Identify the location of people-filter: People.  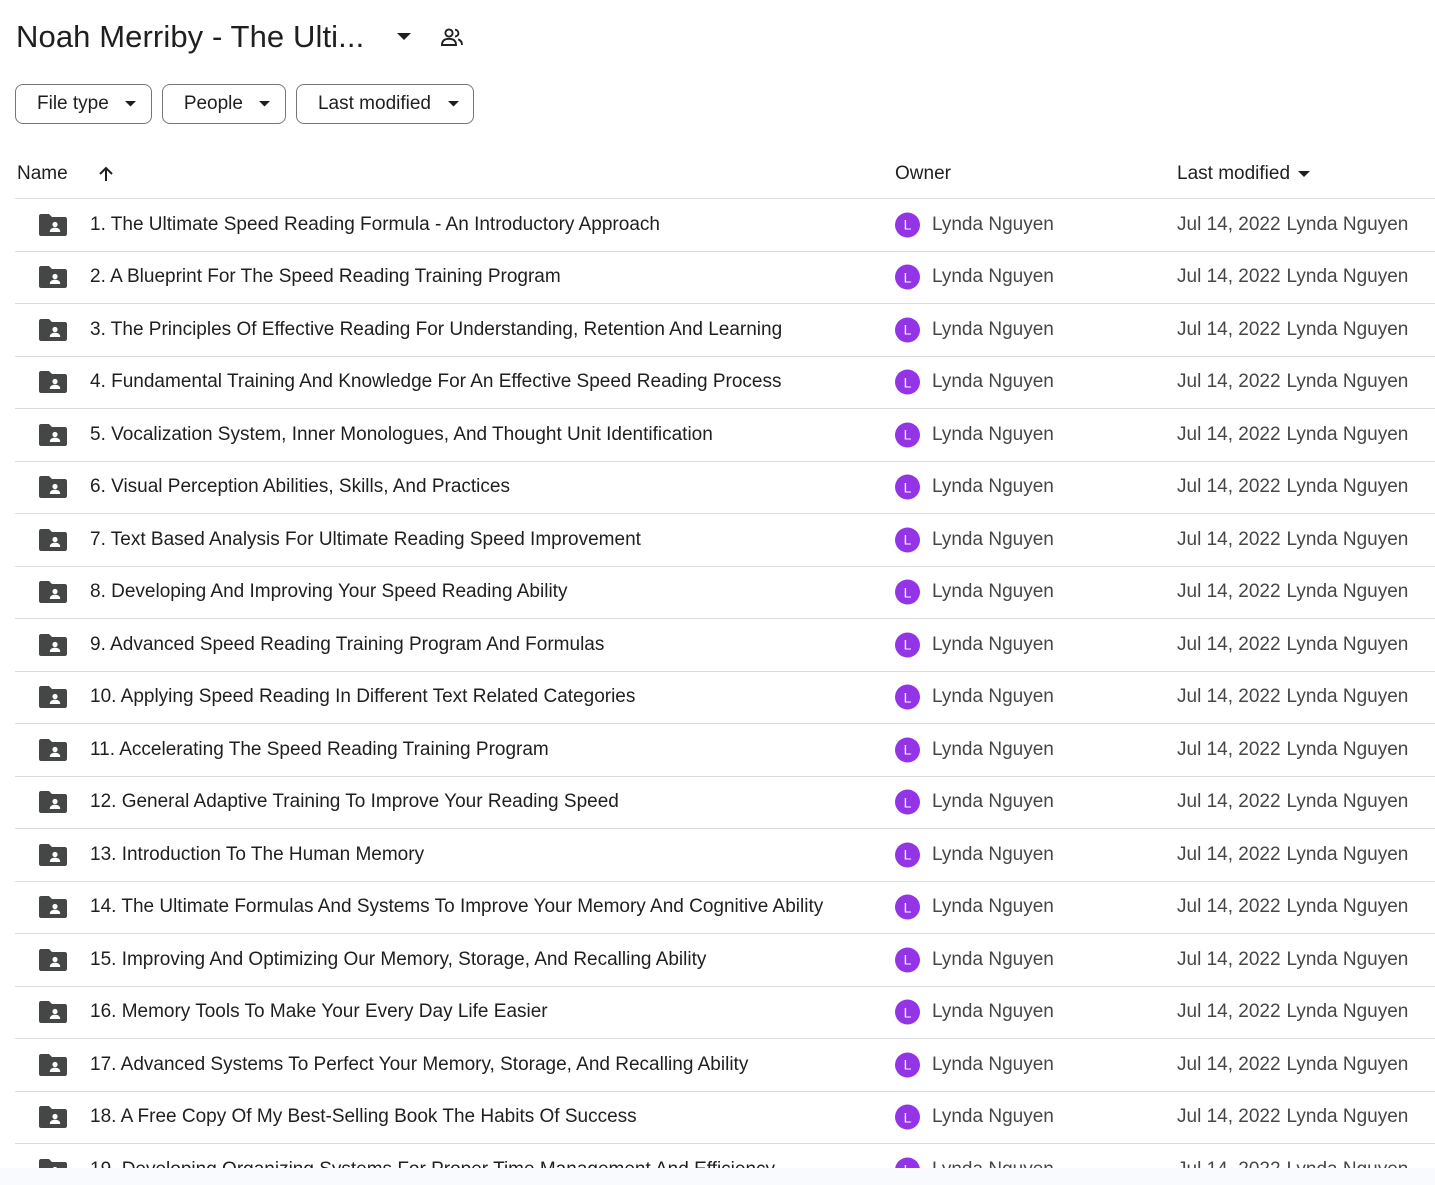
(223, 104).